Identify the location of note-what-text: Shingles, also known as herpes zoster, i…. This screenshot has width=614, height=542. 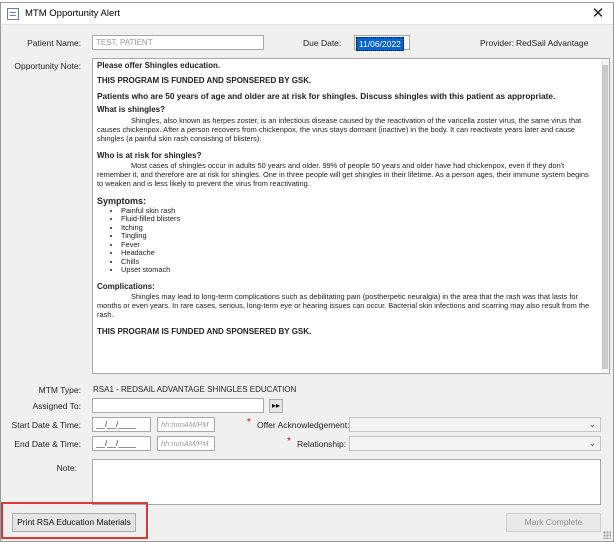
(339, 129).